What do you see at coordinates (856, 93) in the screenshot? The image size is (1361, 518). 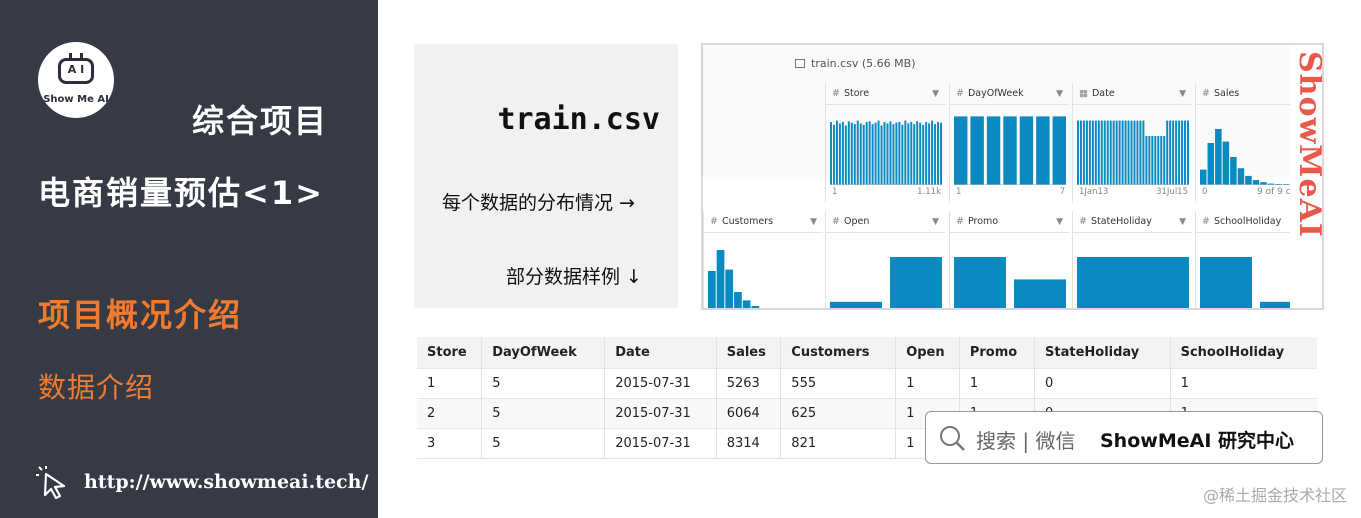 I see `column-name: Store` at bounding box center [856, 93].